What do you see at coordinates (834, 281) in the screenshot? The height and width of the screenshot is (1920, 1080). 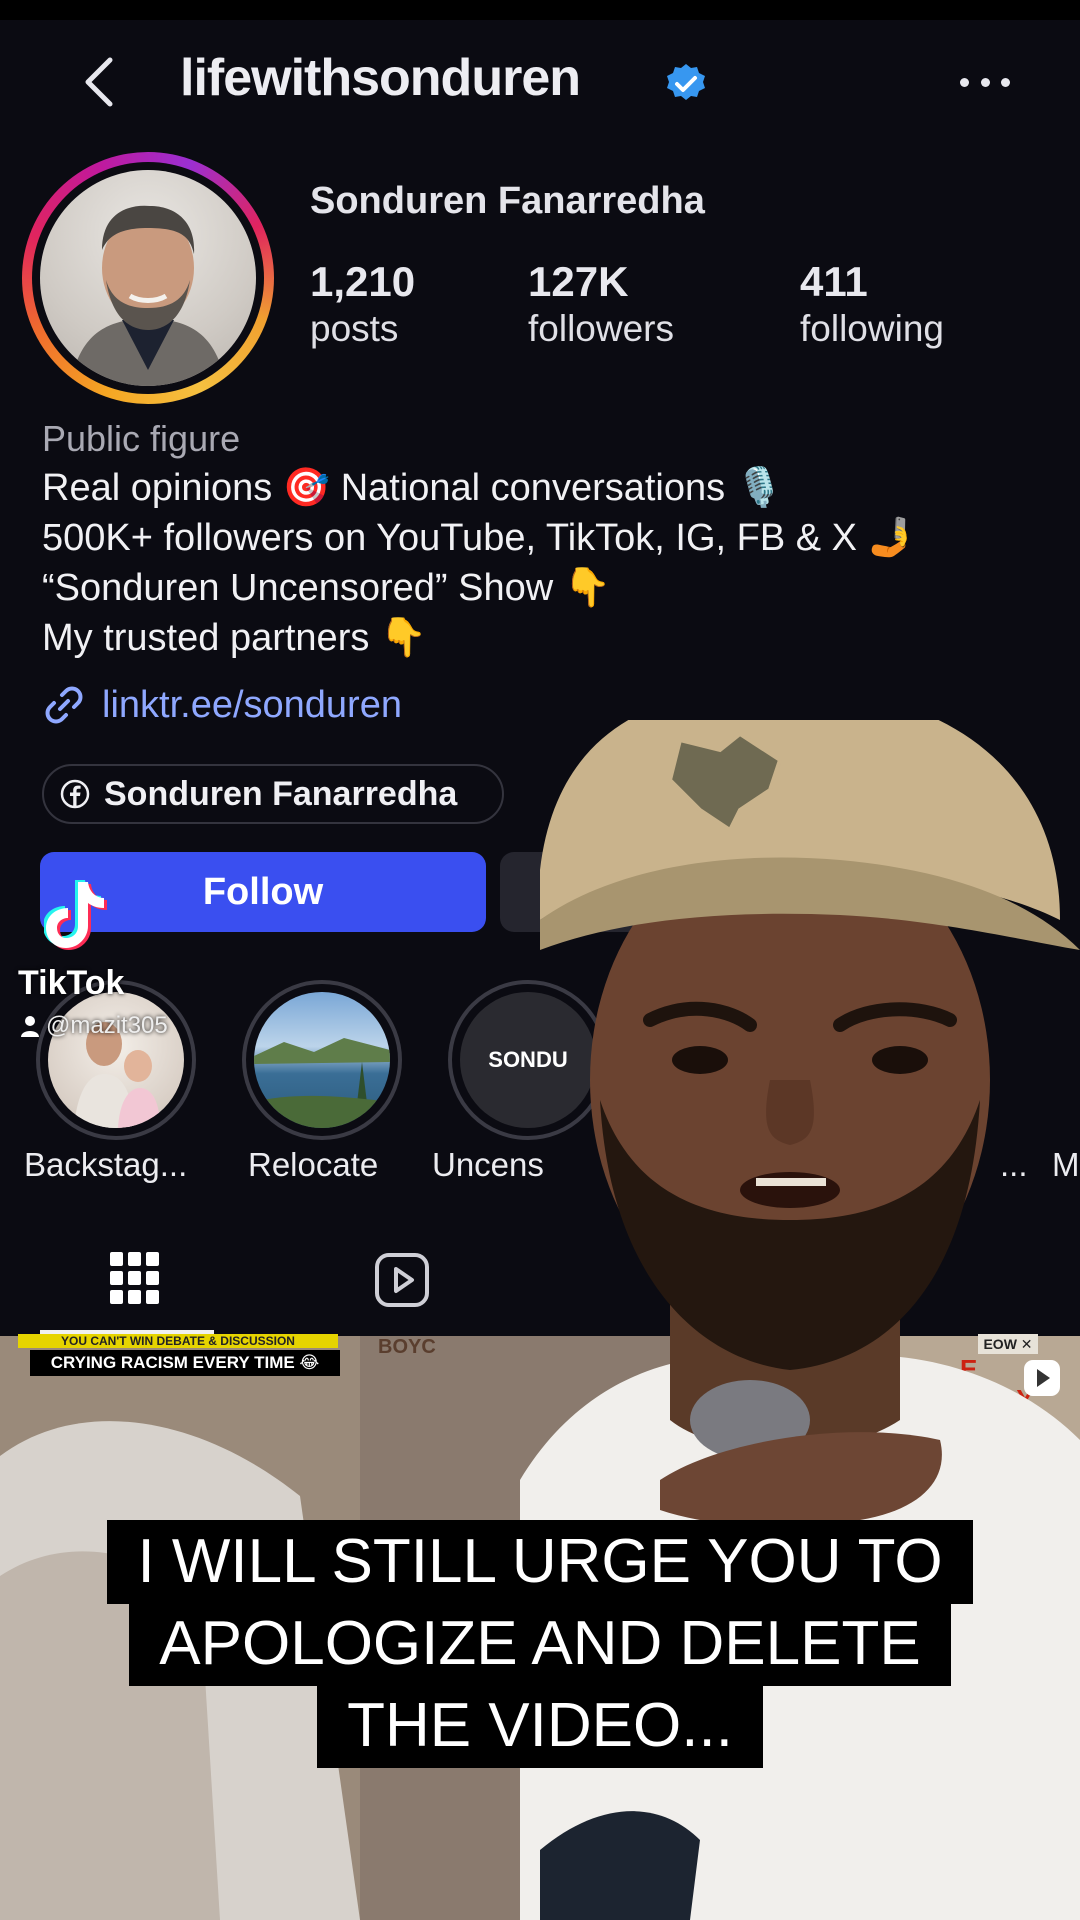 I see `following-count: 411` at bounding box center [834, 281].